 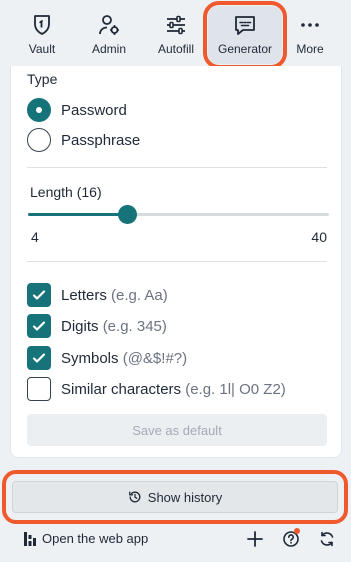 I want to click on nav-vault: Vault, so click(x=42, y=35).